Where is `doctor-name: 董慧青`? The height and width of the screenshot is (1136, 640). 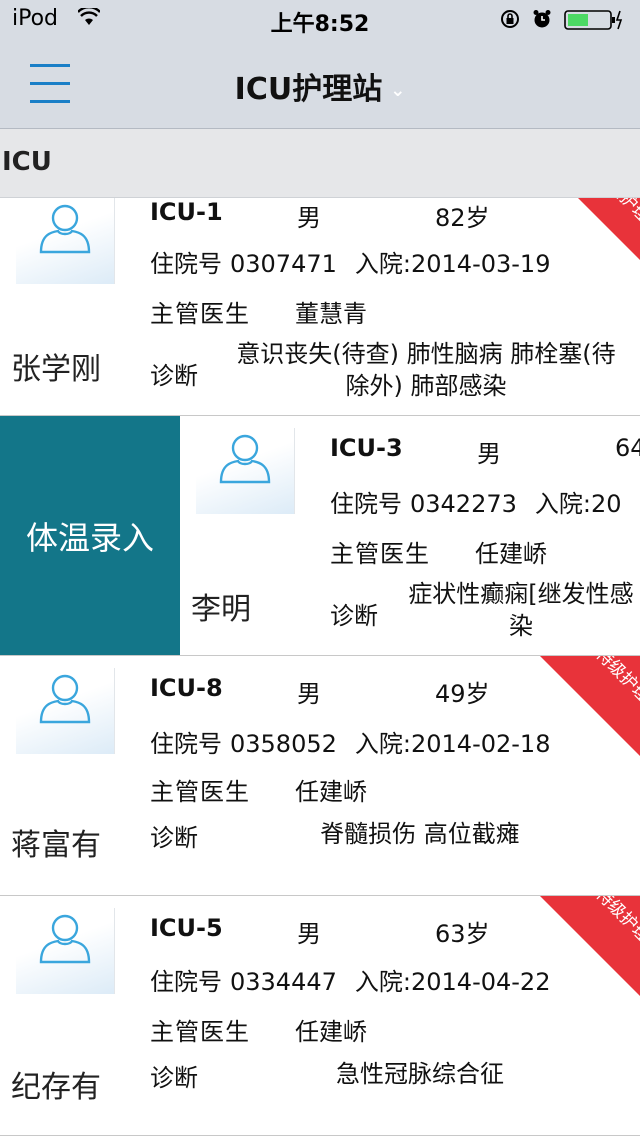
doctor-name: 董慧青 is located at coordinates (331, 314).